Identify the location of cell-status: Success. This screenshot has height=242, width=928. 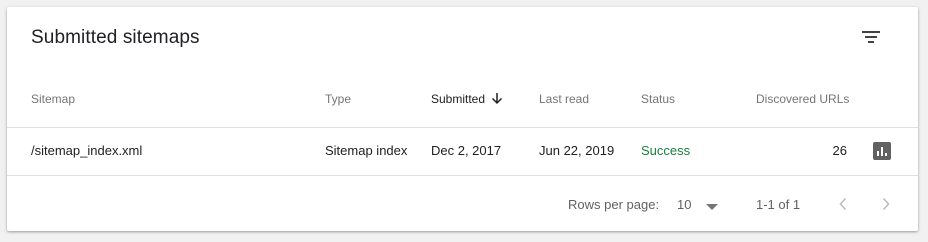
(666, 150).